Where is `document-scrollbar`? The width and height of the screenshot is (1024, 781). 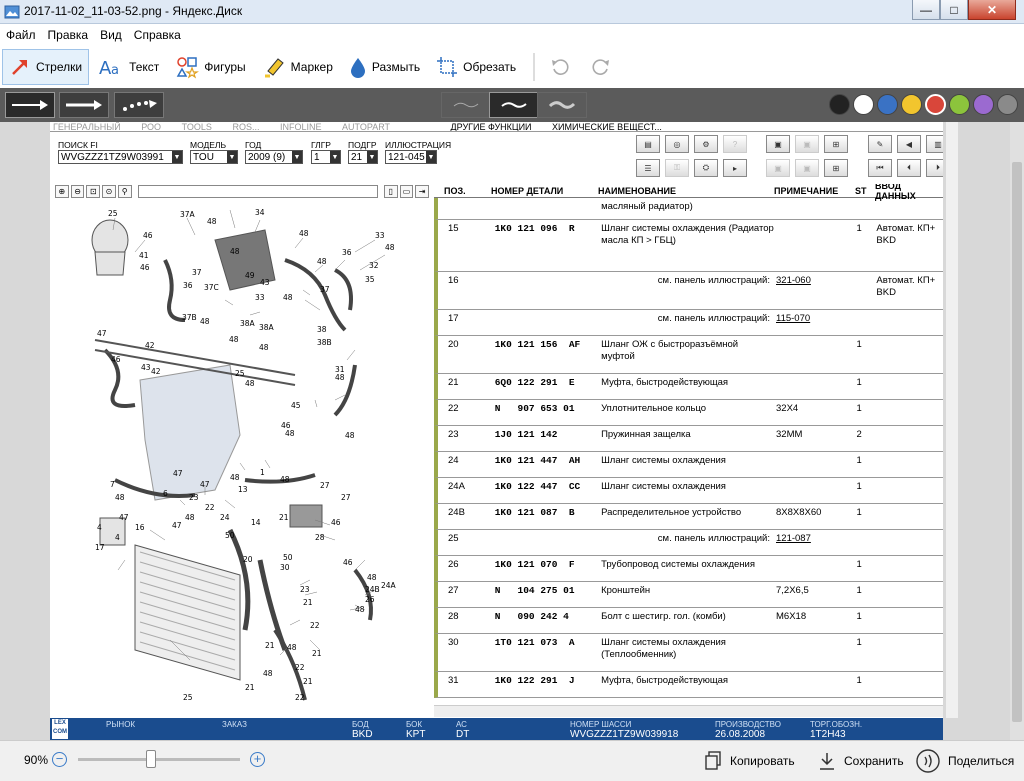 document-scrollbar is located at coordinates (952, 420).